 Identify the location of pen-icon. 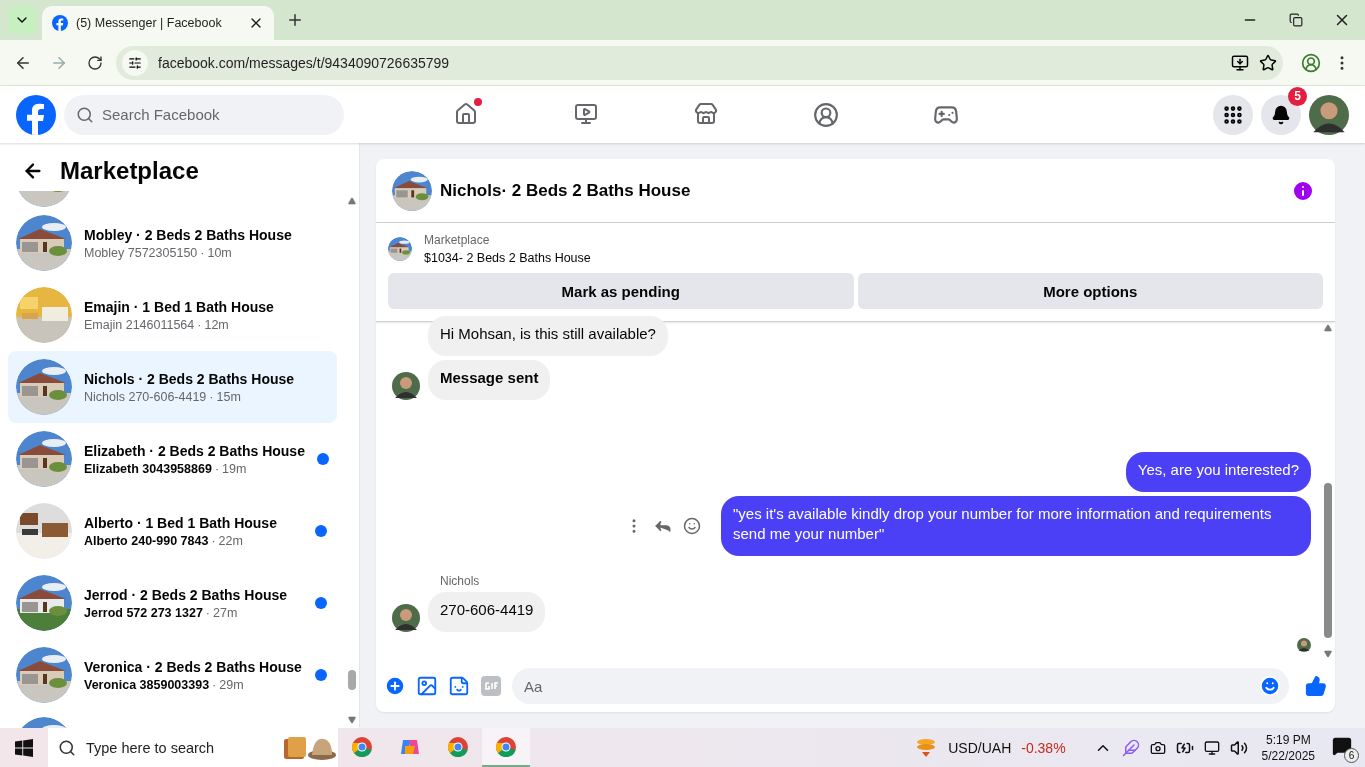
(1130, 747).